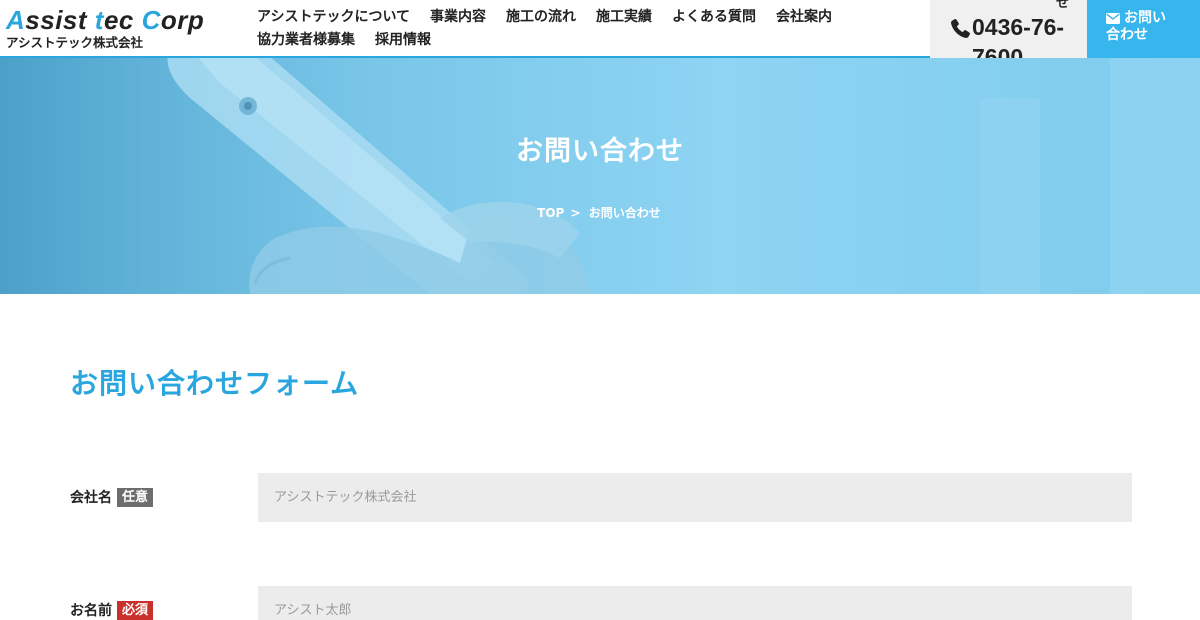  What do you see at coordinates (112, 610) in the screenshot?
I see `name-field-label: お名前 必須` at bounding box center [112, 610].